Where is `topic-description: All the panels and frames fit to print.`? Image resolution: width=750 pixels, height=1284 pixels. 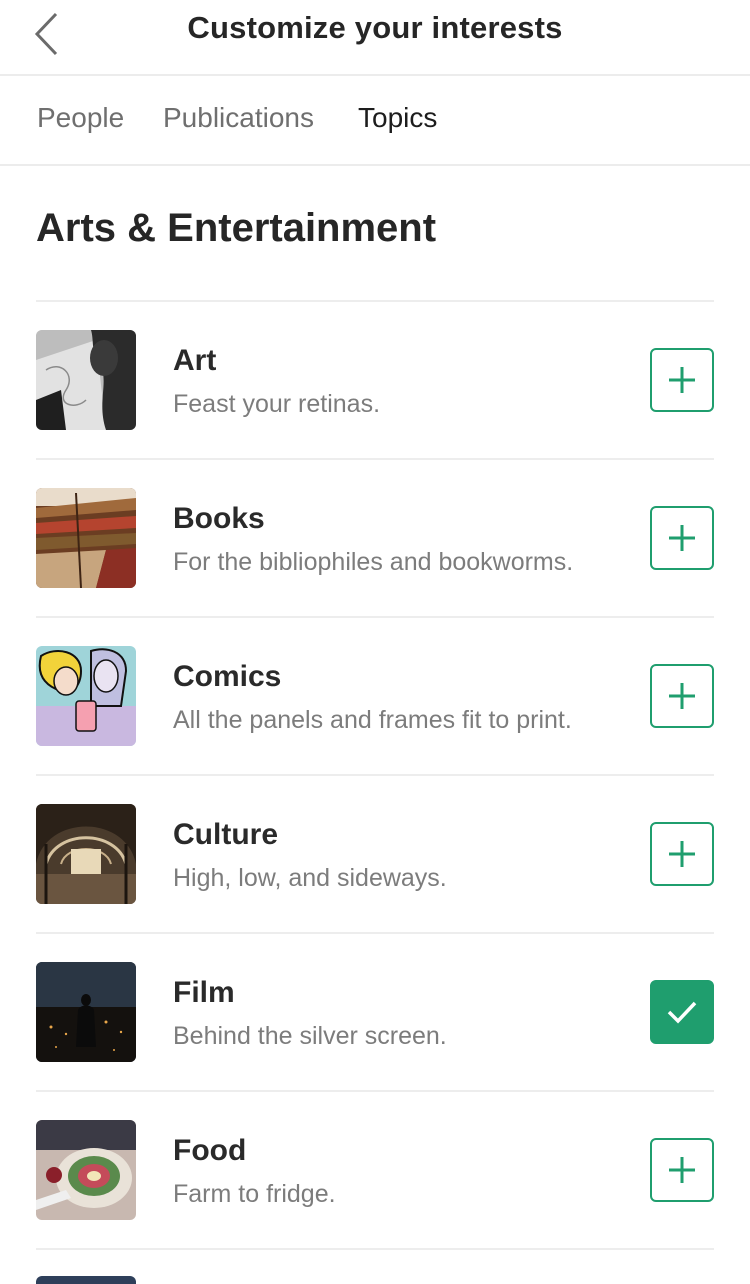 topic-description: All the panels and frames fit to print. is located at coordinates (372, 720).